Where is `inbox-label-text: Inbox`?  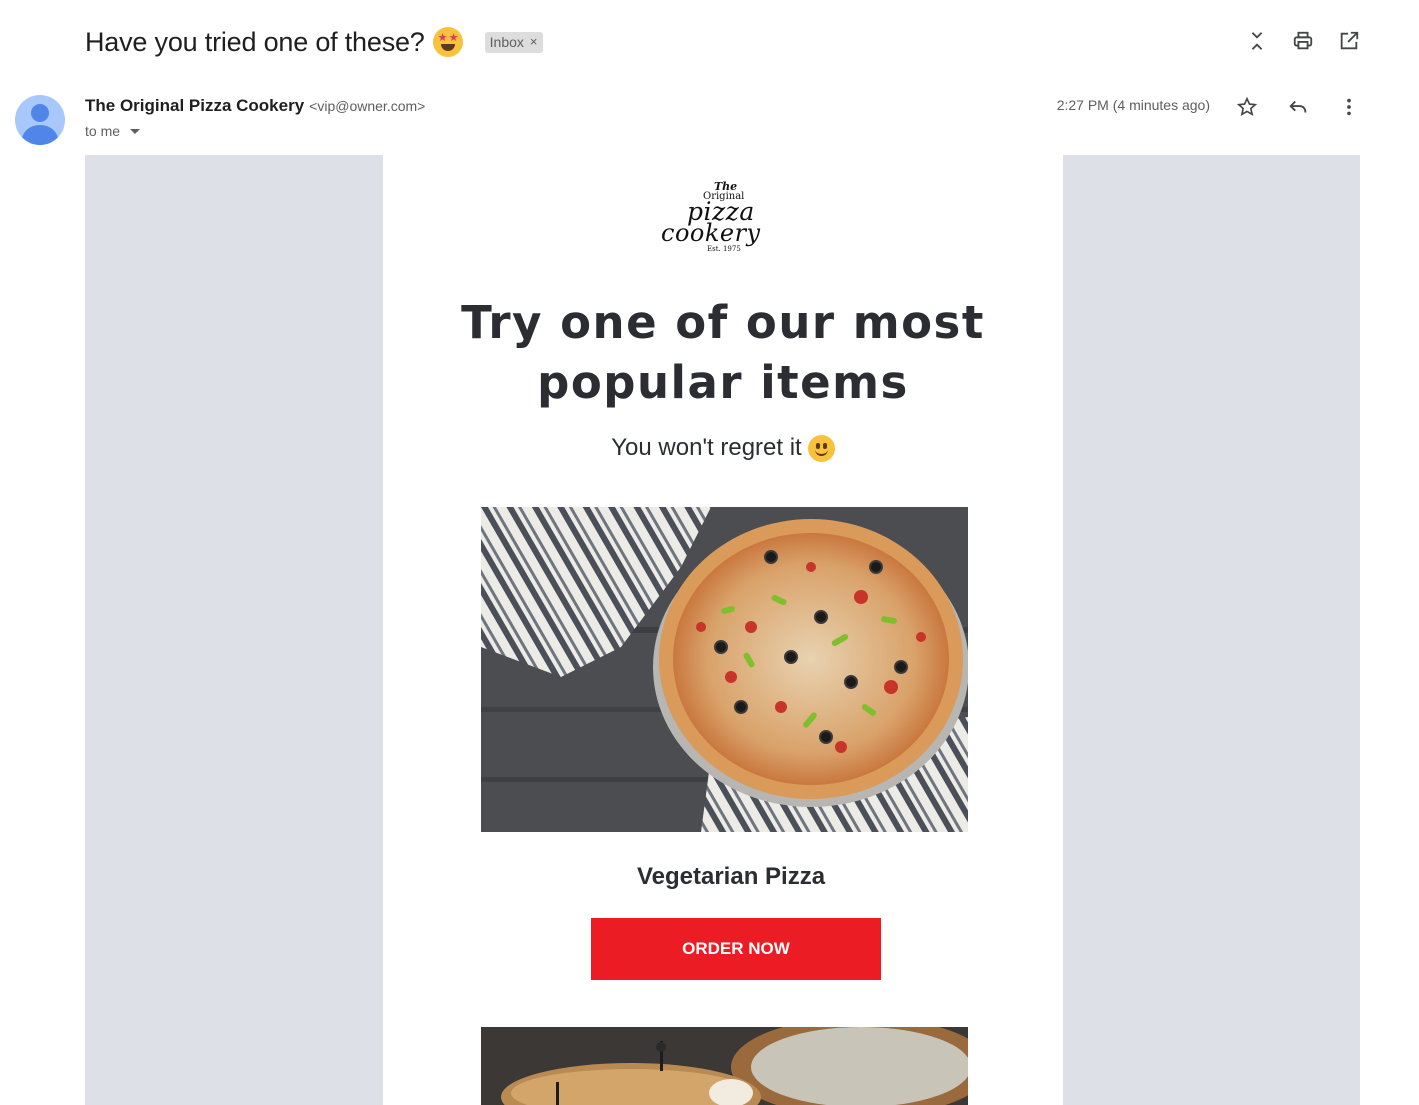
inbox-label-text: Inbox is located at coordinates (506, 41).